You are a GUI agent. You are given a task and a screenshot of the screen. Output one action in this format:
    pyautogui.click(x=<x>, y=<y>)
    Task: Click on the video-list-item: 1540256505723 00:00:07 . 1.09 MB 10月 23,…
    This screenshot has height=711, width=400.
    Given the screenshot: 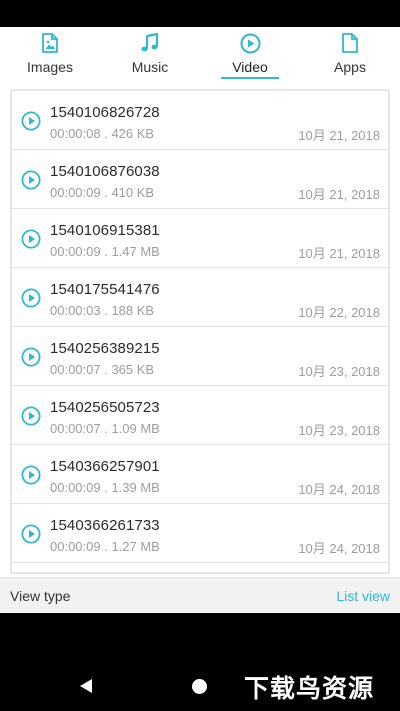 What is the action you would take?
    pyautogui.click(x=200, y=415)
    